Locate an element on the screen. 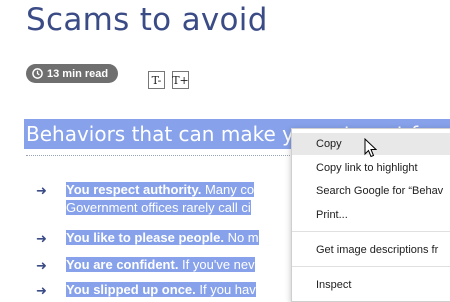  font-increase-button: T+ is located at coordinates (180, 80).